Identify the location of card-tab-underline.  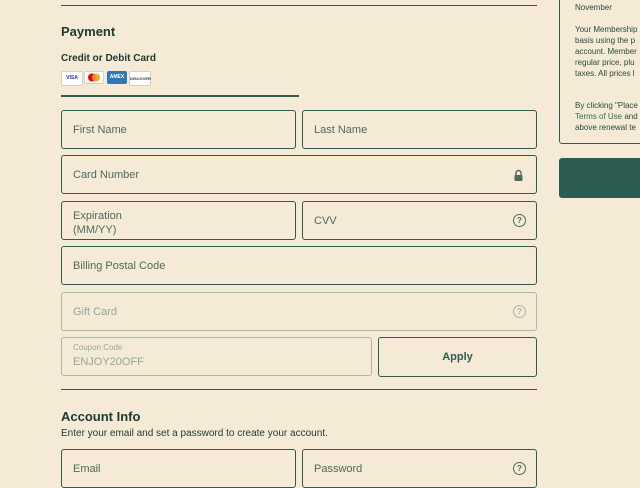
(180, 96).